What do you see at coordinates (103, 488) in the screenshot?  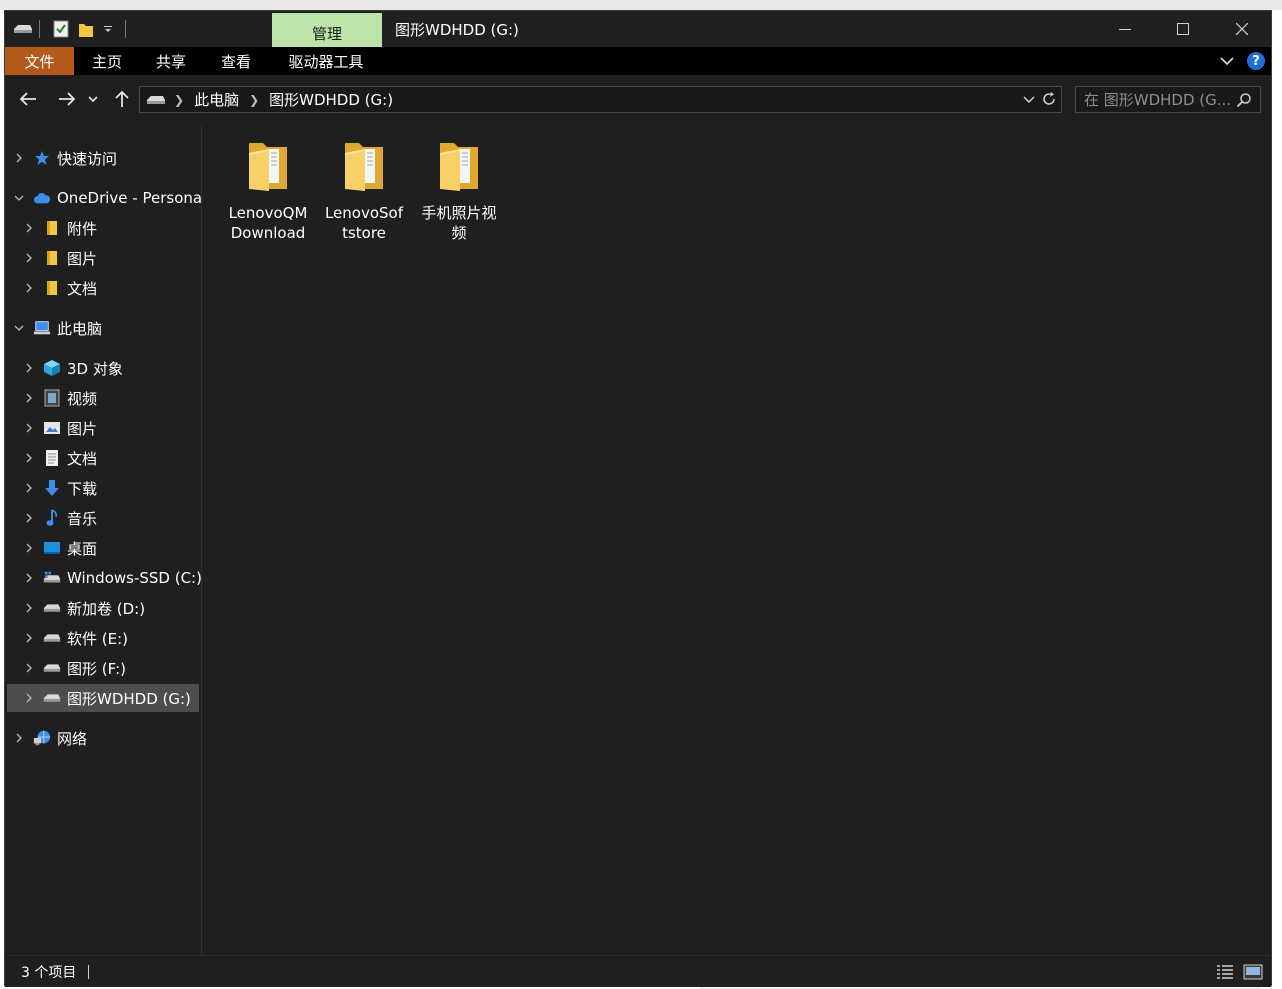 I see `sidebar-item-downloads: 下载` at bounding box center [103, 488].